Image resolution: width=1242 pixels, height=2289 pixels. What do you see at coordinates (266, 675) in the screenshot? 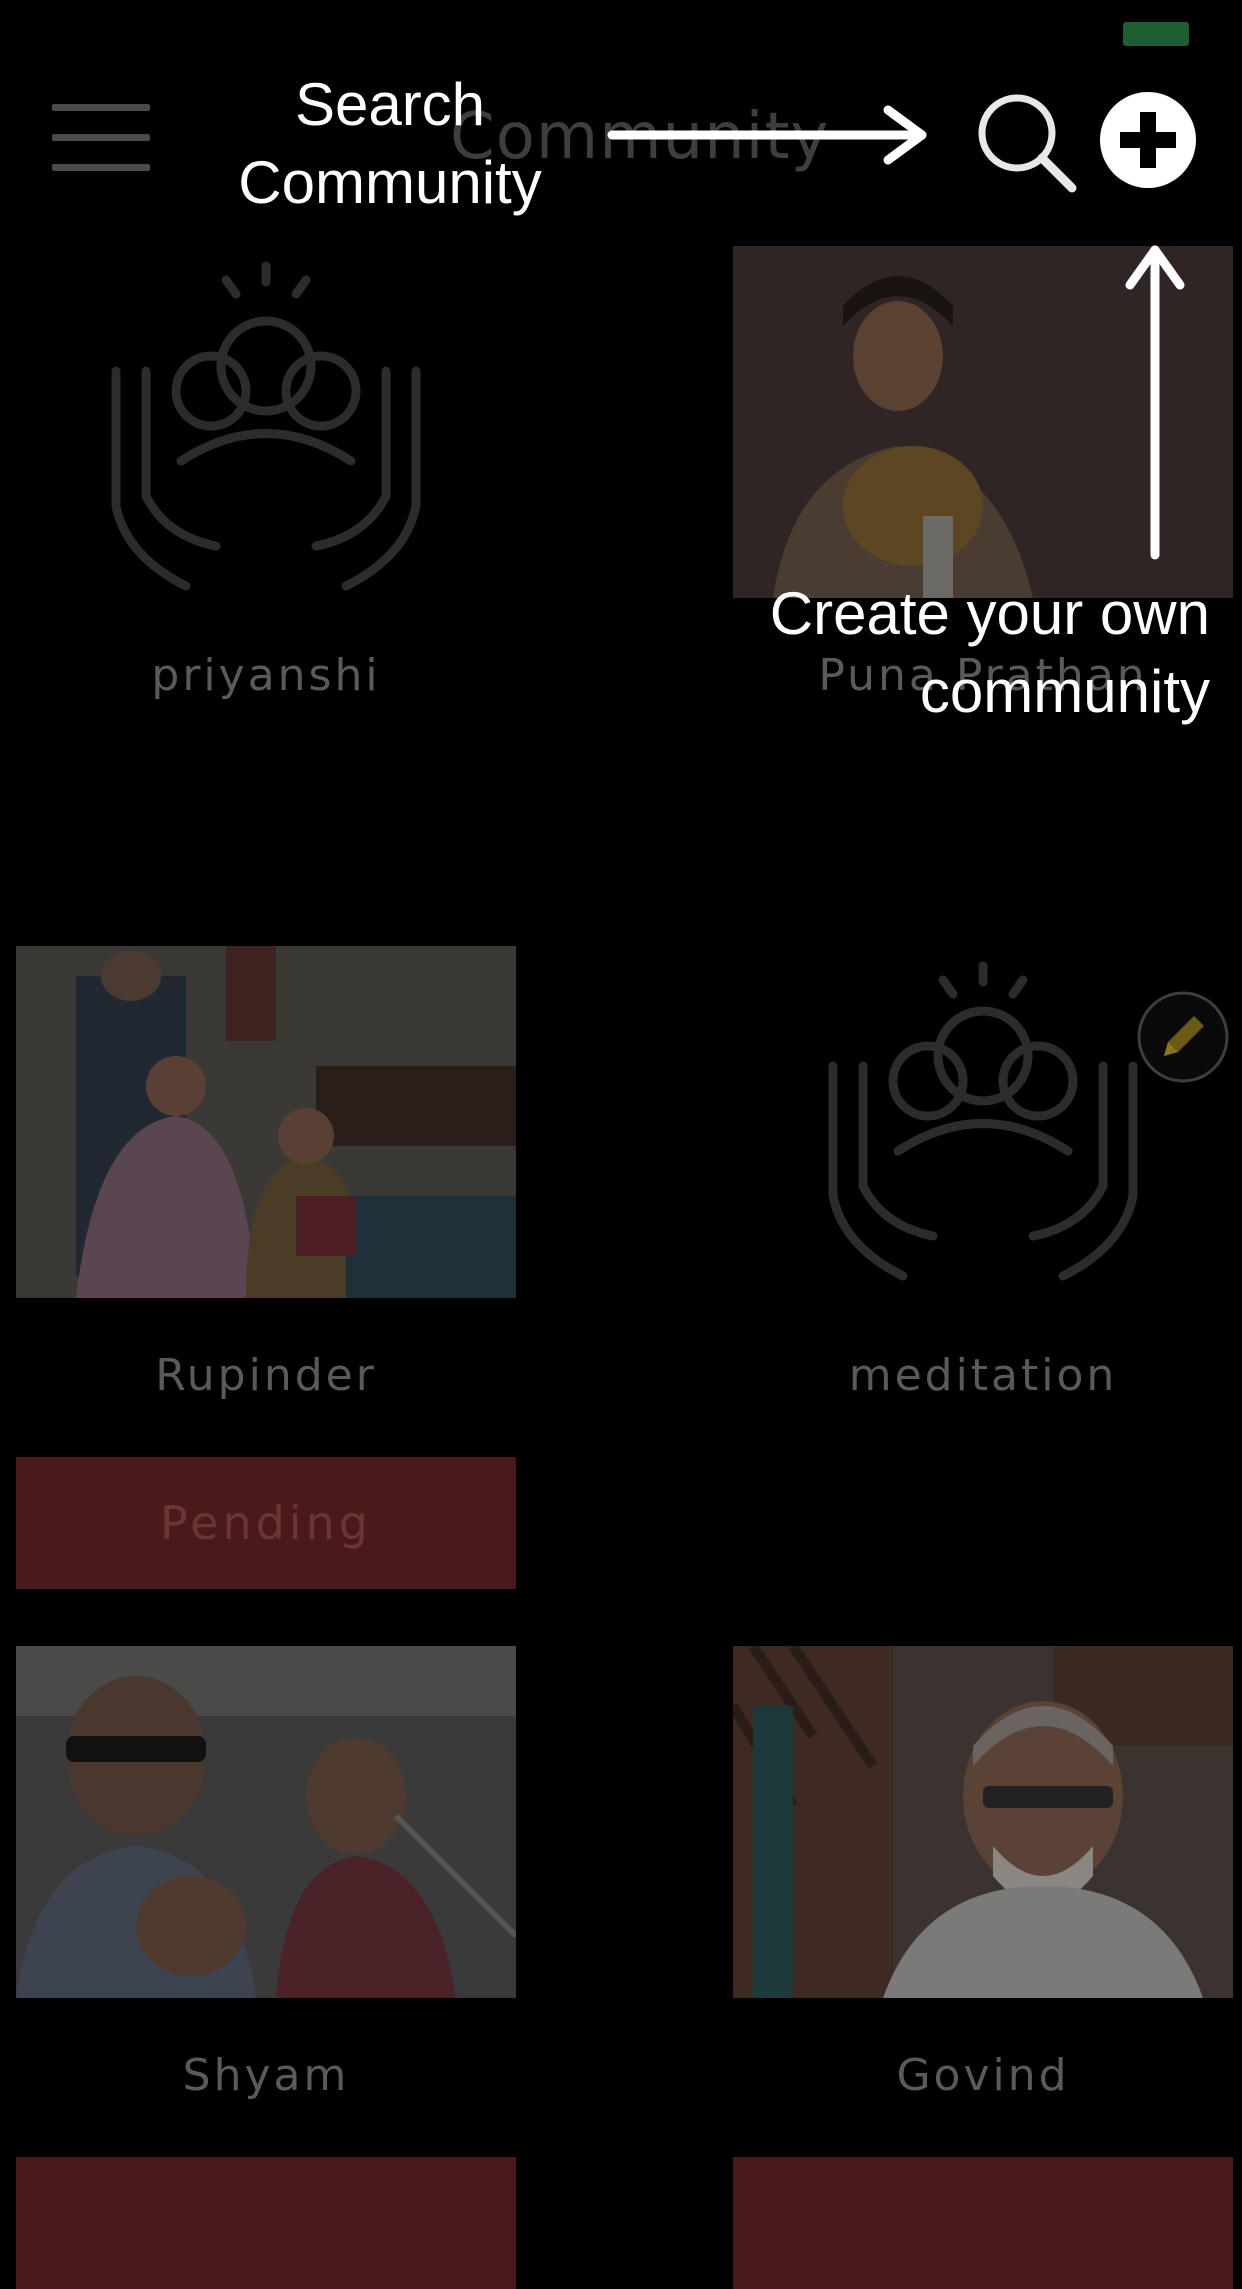
I see `community-name-priyanshi: priyanshi` at bounding box center [266, 675].